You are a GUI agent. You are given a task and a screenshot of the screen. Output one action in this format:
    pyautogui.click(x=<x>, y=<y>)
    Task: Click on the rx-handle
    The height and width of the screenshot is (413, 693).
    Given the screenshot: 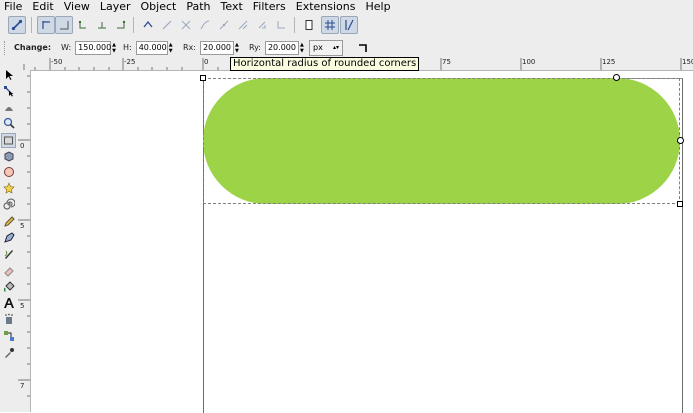 What is the action you would take?
    pyautogui.click(x=616, y=77)
    